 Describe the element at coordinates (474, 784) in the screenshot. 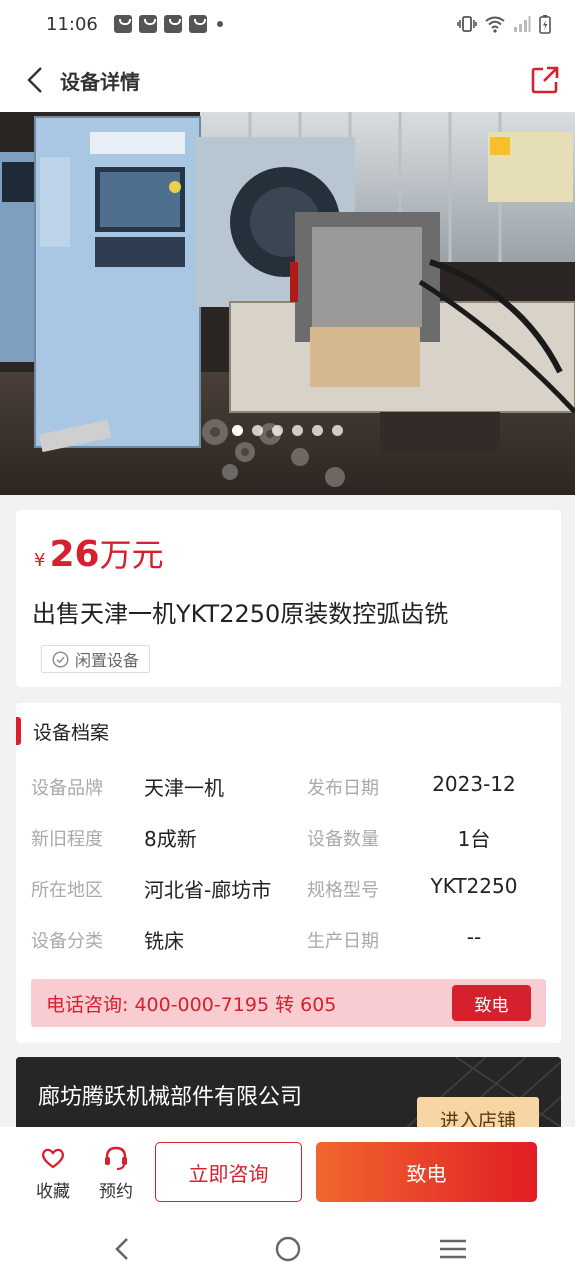

I see `publish-date-value: 2023-12` at that location.